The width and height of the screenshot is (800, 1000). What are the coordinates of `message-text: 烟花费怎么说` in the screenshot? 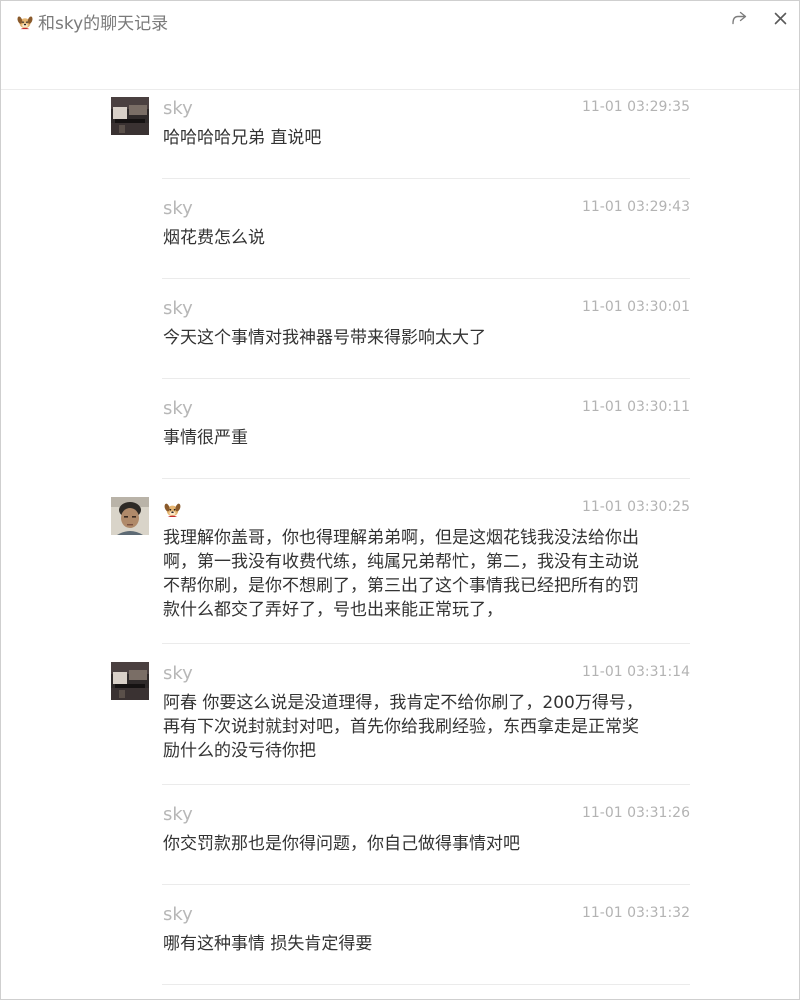 It's located at (214, 238).